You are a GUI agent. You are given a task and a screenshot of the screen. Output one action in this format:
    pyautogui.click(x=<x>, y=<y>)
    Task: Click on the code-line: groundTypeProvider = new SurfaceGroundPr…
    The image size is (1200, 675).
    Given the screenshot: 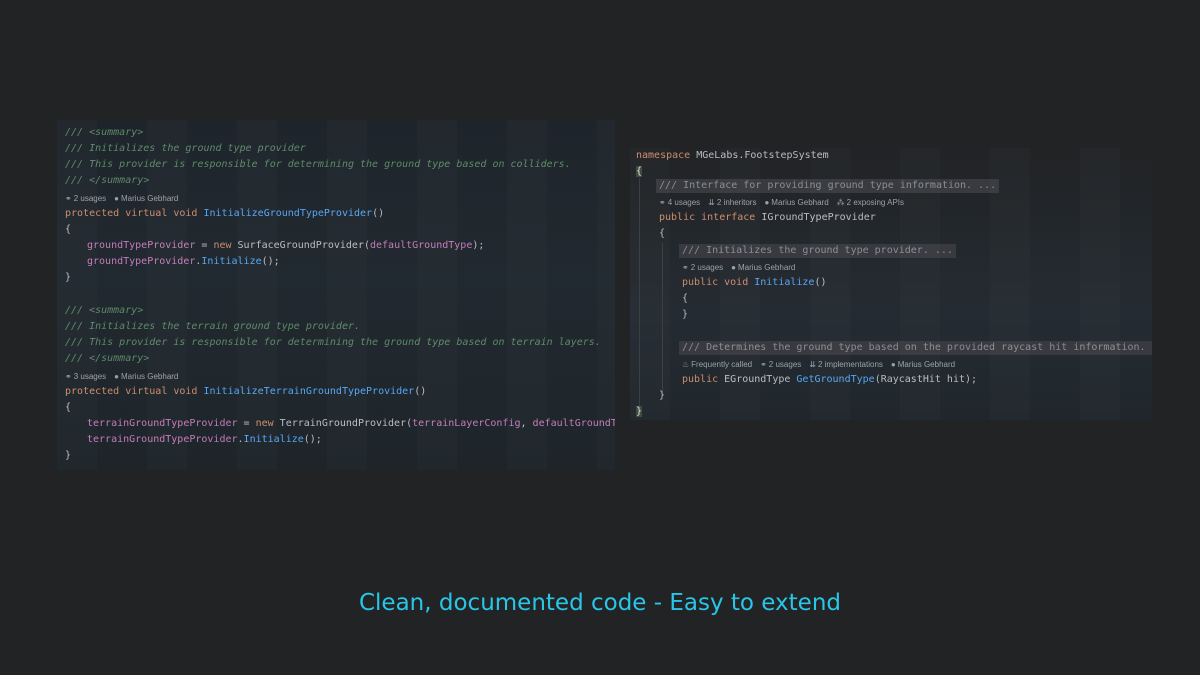 What is the action you would take?
    pyautogui.click(x=285, y=246)
    